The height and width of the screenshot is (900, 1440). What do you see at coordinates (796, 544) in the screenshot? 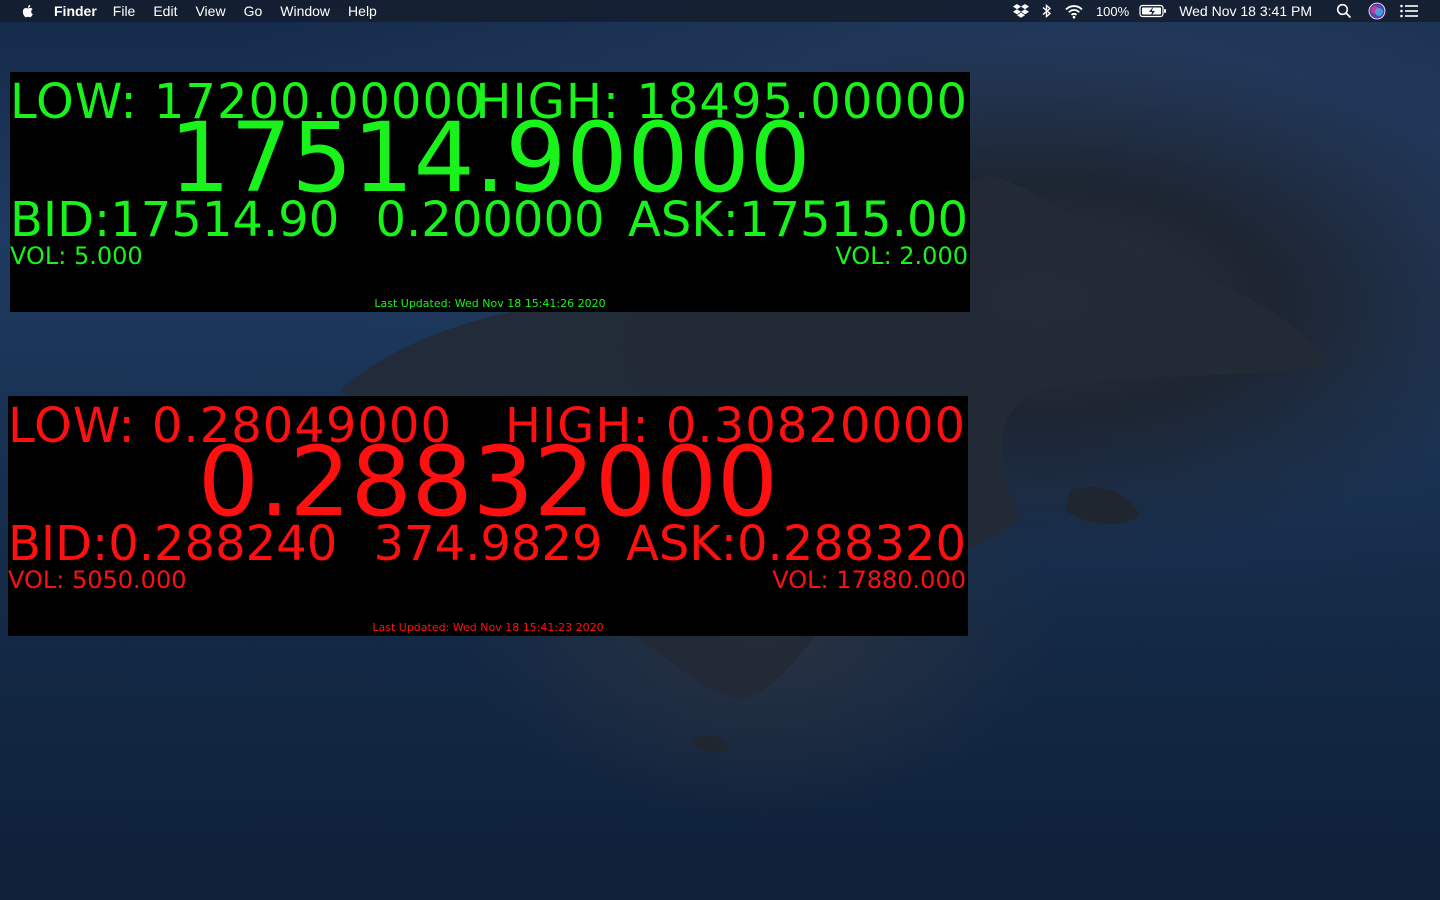
I see `ask-value: ASK:0.288320` at bounding box center [796, 544].